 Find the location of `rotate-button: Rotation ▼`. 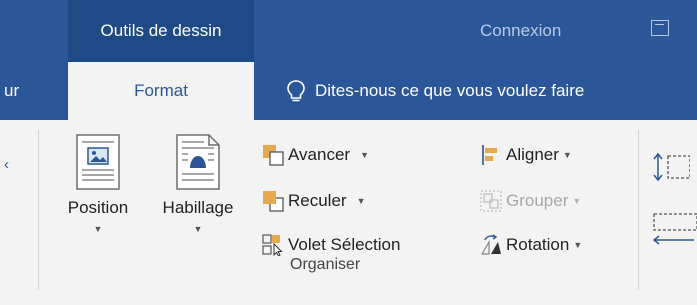

rotate-button: Rotation ▼ is located at coordinates (531, 245).